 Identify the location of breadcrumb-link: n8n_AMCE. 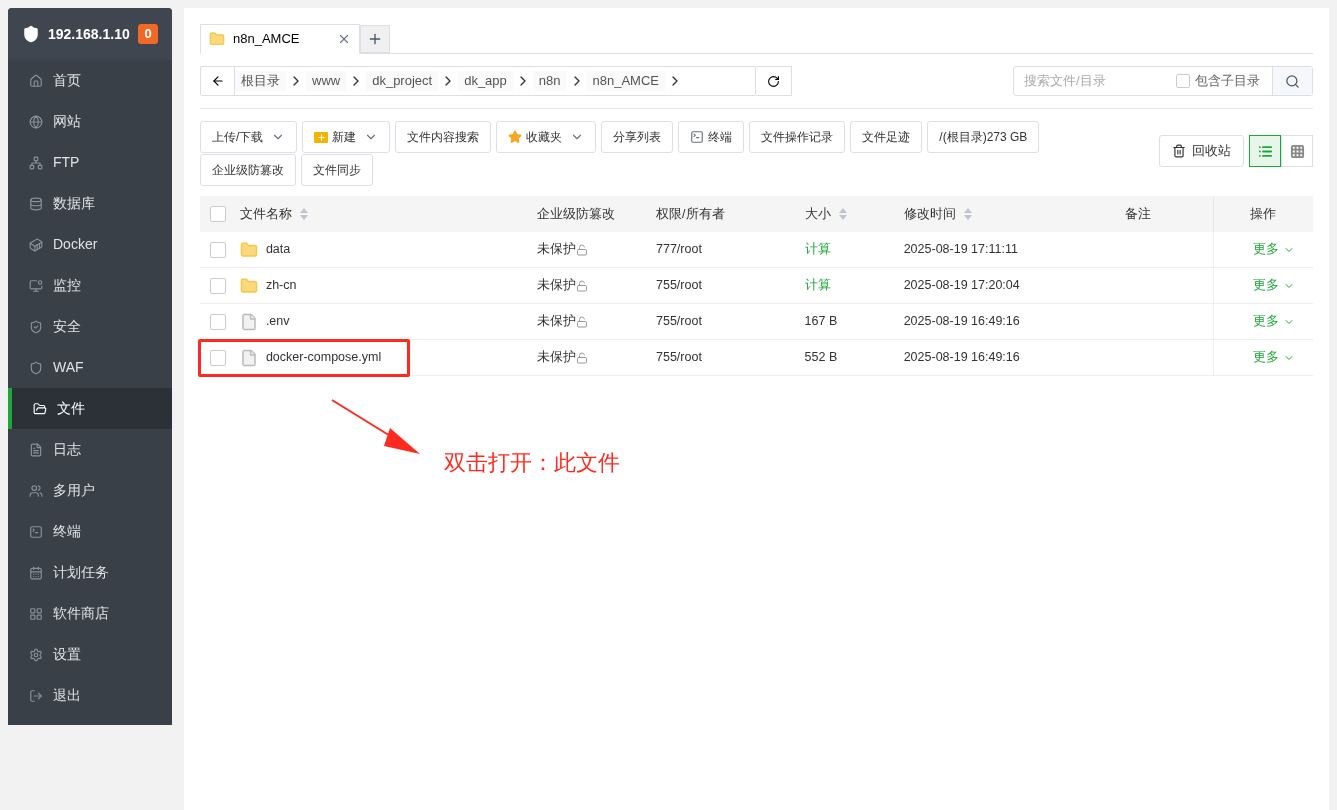
(625, 81).